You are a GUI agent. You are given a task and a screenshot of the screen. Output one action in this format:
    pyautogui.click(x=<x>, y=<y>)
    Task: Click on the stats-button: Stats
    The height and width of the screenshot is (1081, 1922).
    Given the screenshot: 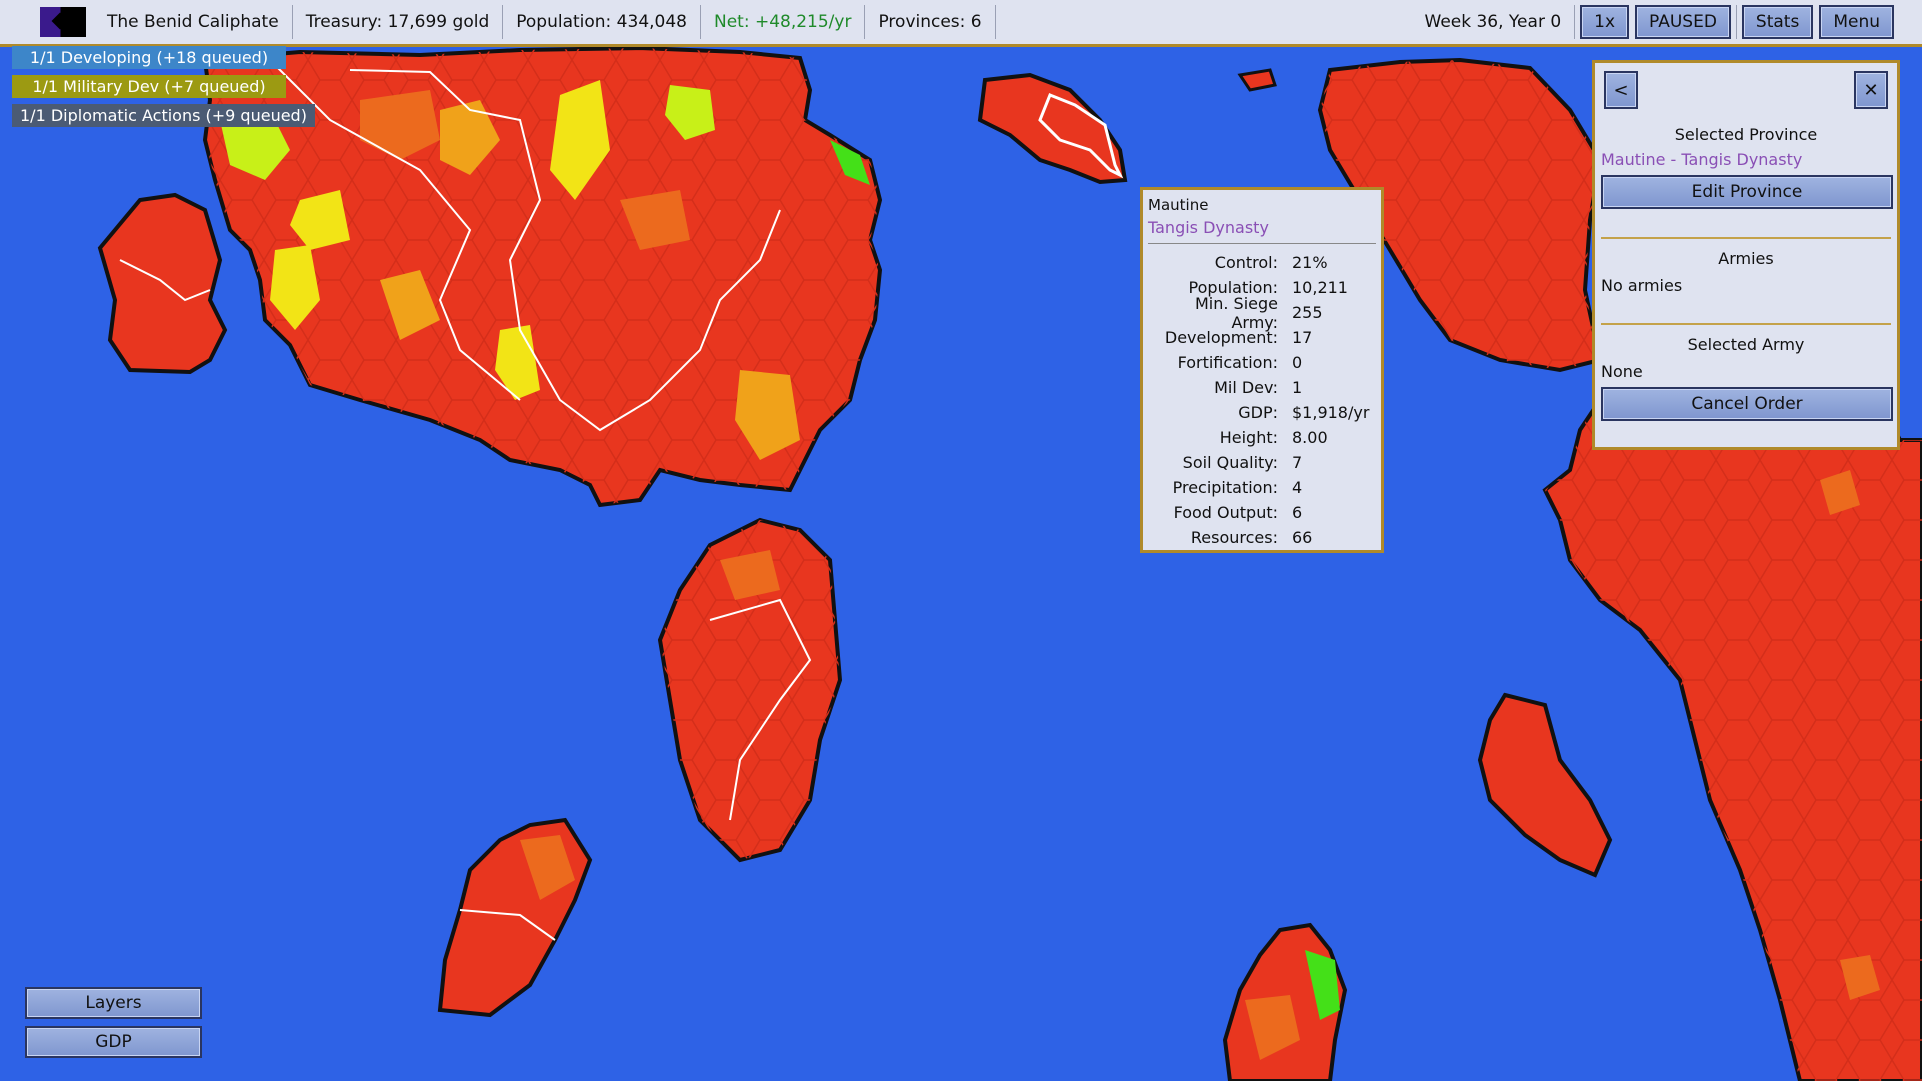 What is the action you would take?
    pyautogui.click(x=1777, y=22)
    